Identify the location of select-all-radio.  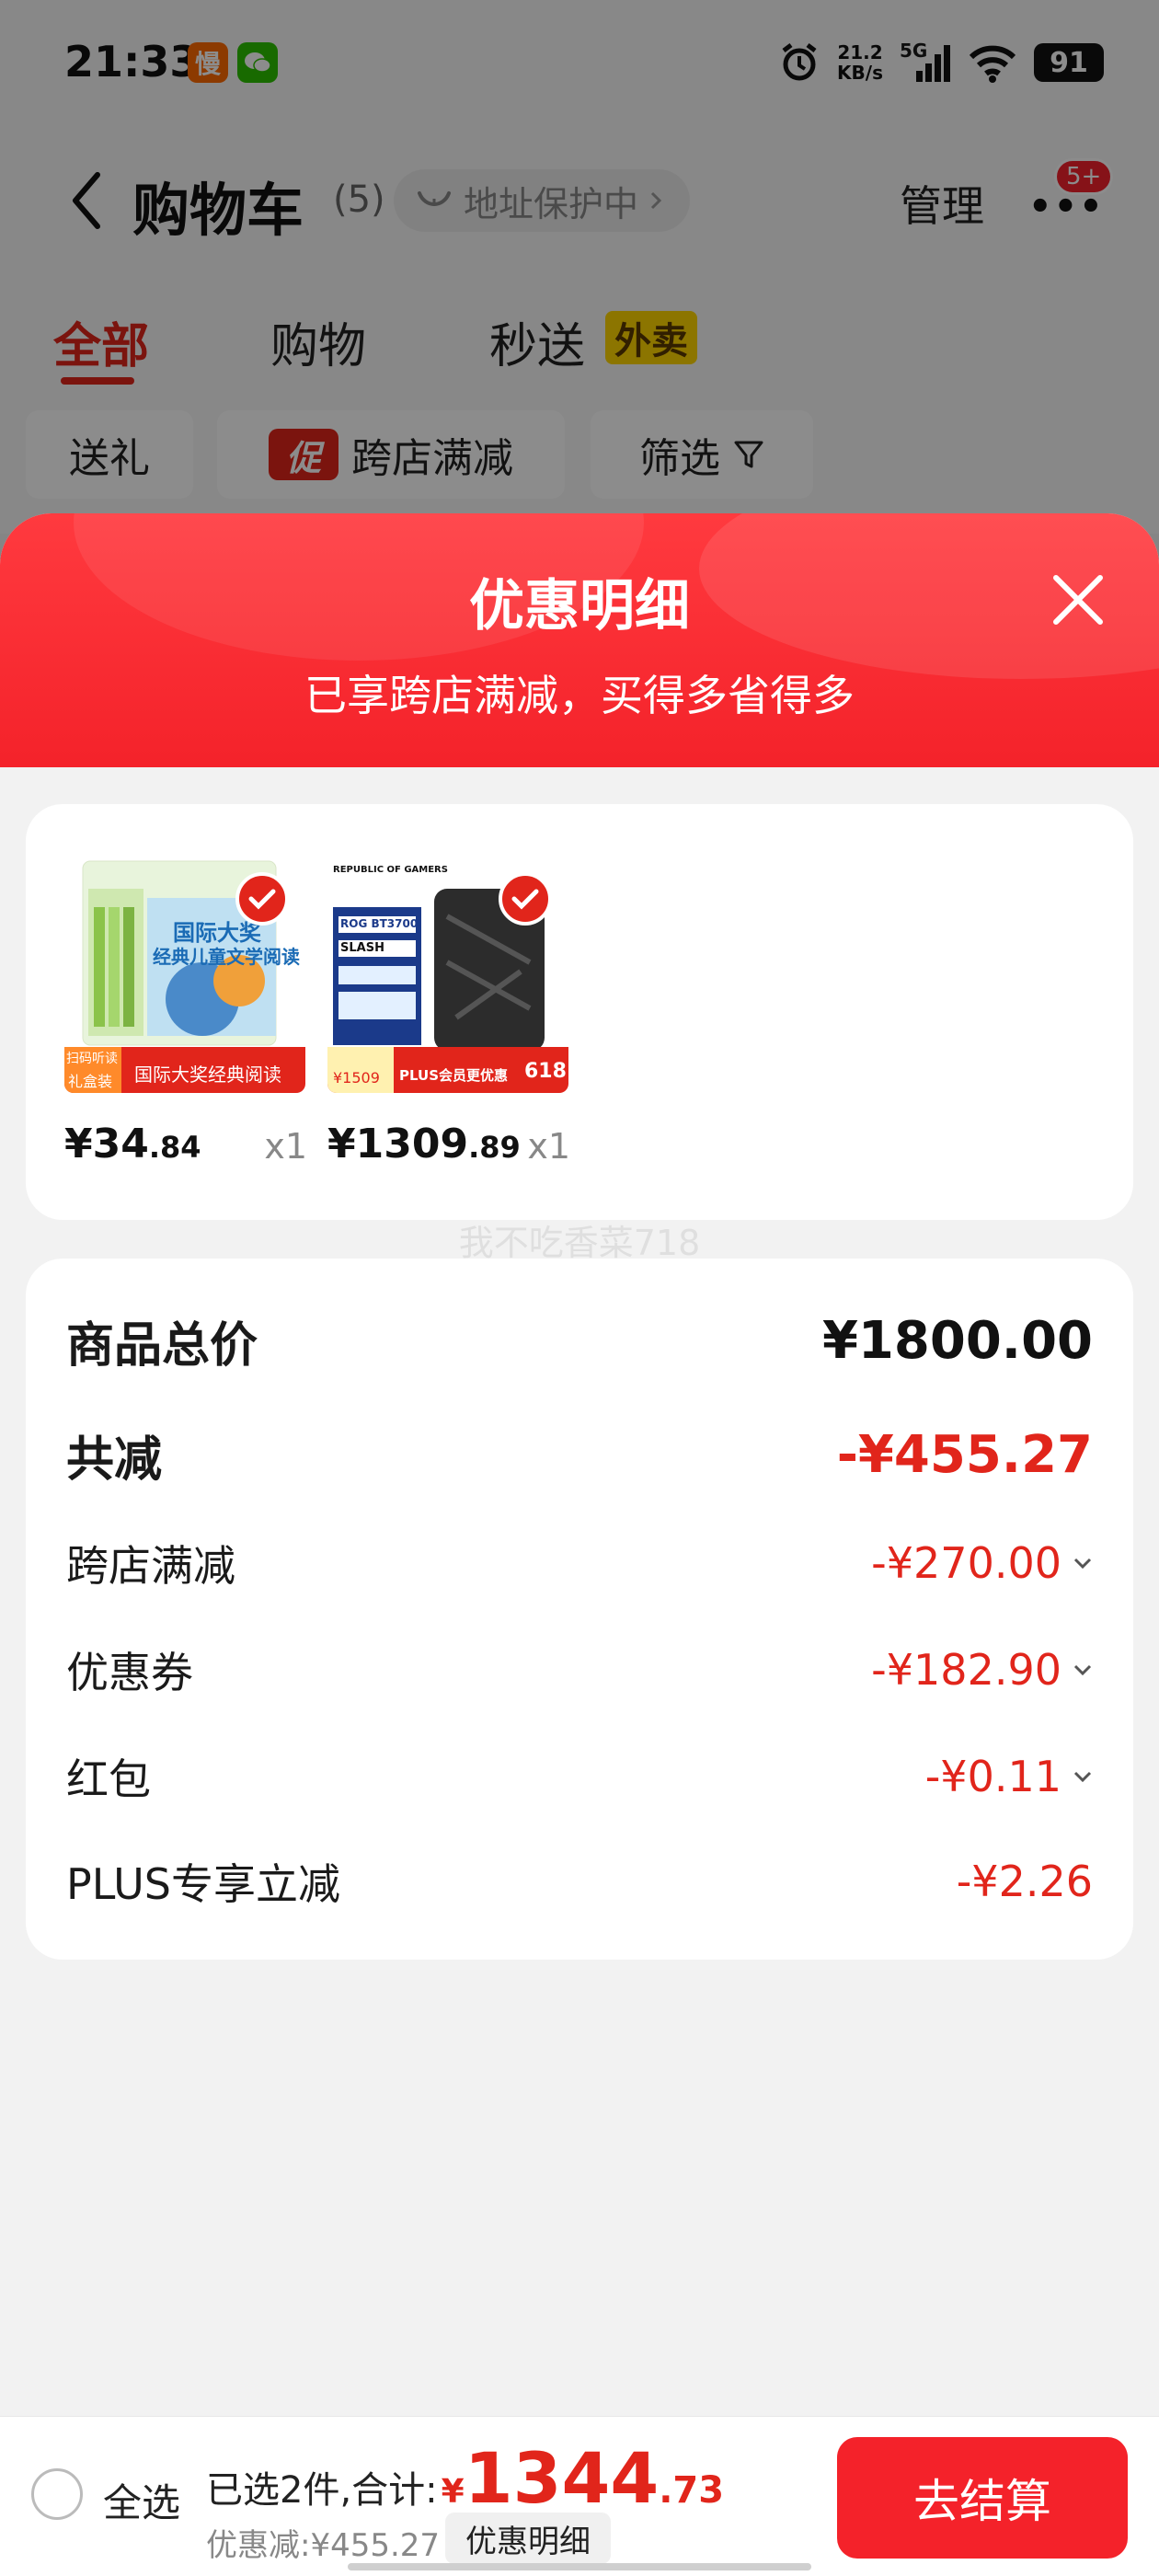
(57, 2494).